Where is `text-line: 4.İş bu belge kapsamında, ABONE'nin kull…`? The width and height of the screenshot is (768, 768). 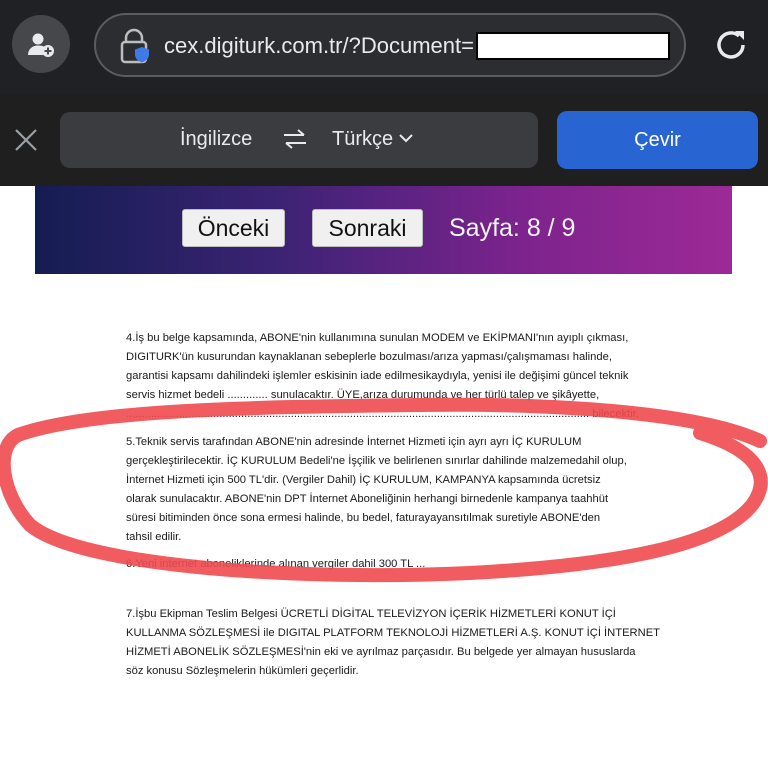 text-line: 4.İş bu belge kapsamında, ABONE'nin kull… is located at coordinates (377, 338).